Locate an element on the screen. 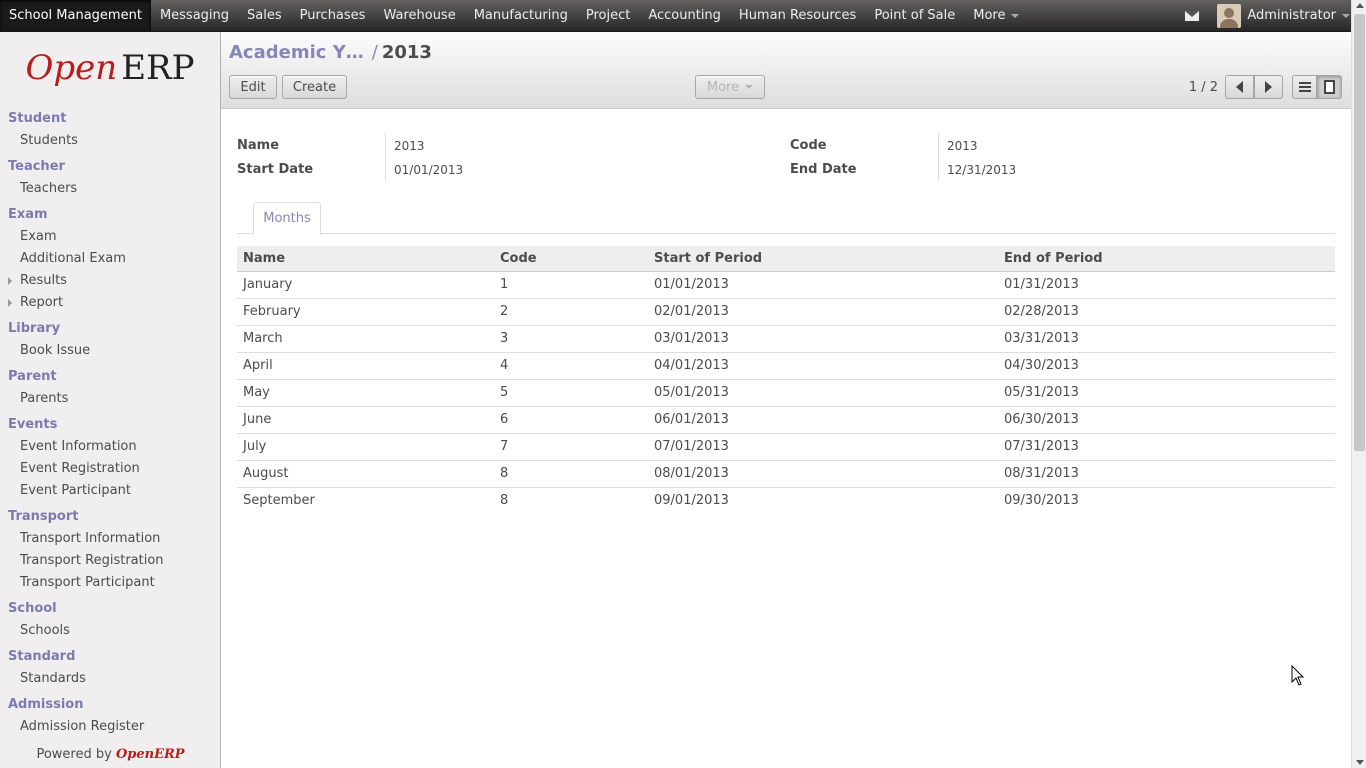 The width and height of the screenshot is (1366, 768). menu-item-accounting: Accounting is located at coordinates (684, 15).